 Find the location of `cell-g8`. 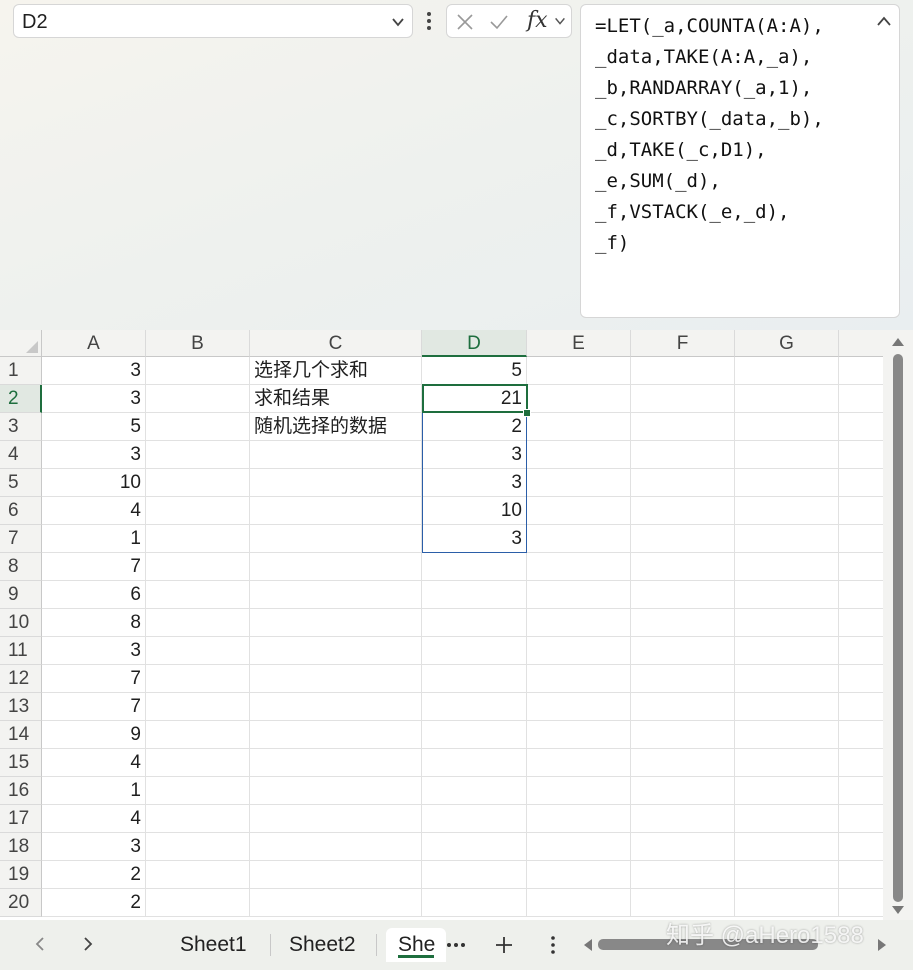

cell-g8 is located at coordinates (787, 567).